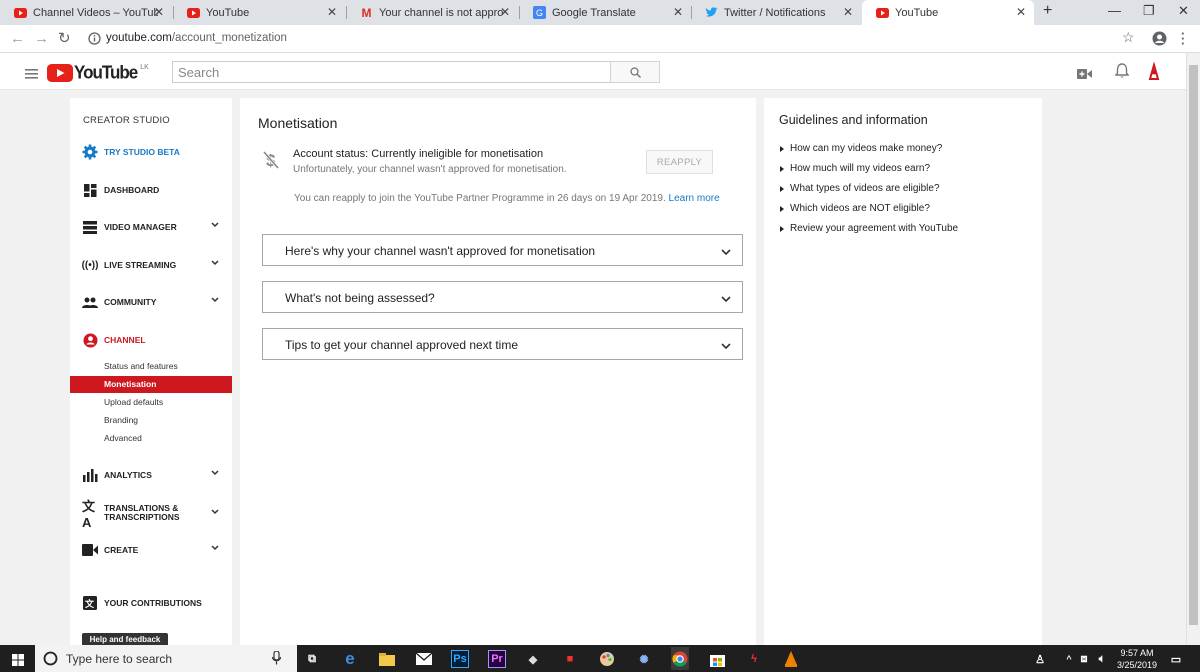 Image resolution: width=1200 pixels, height=672 pixels. What do you see at coordinates (635, 72) in the screenshot?
I see `search-button` at bounding box center [635, 72].